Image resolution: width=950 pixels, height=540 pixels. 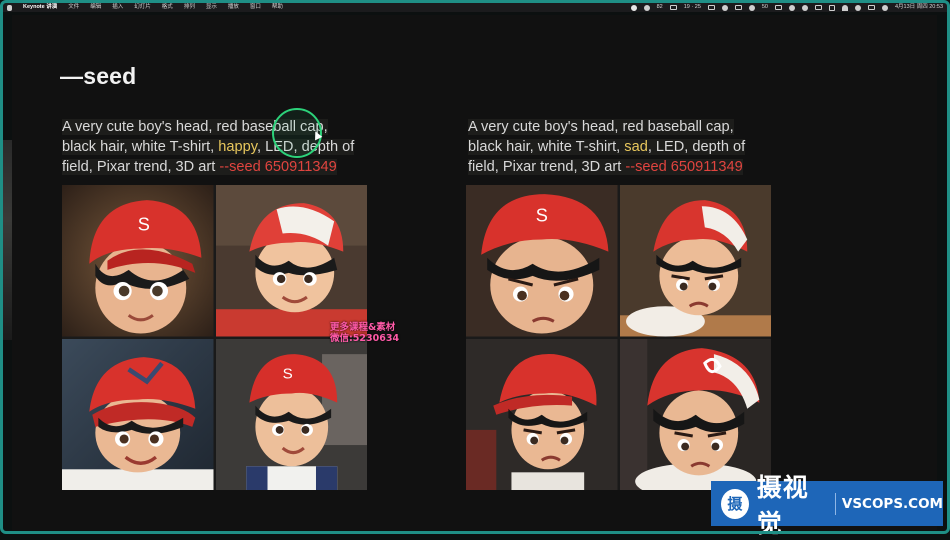 I want to click on menu-arrange: 排列, so click(x=189, y=7).